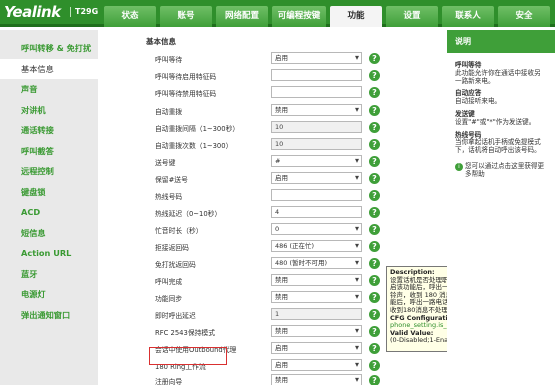 Image resolution: width=555 pixels, height=385 pixels. I want to click on help-section-text: 自动接听来电。, so click(478, 101).